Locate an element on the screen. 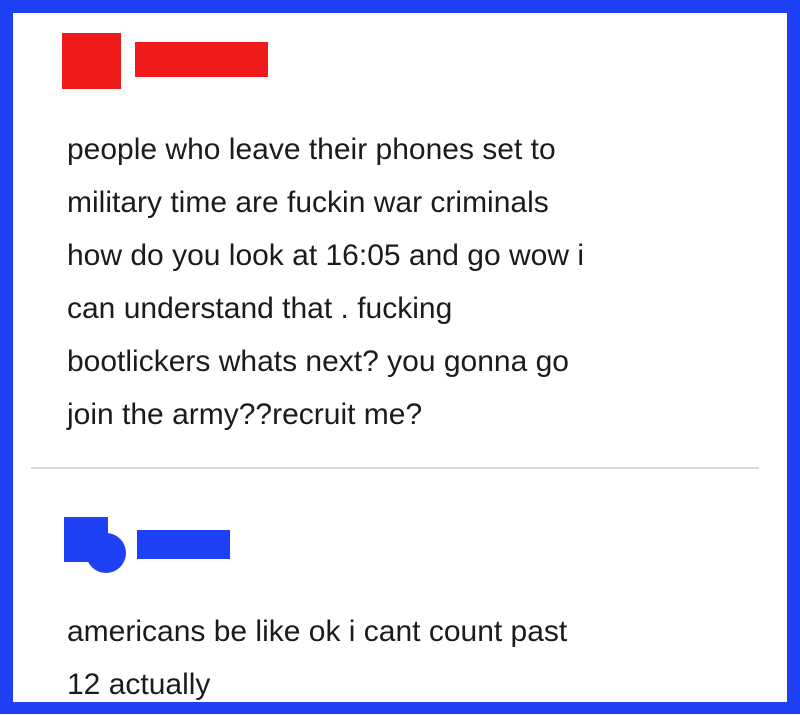  post-body-line: join the army??recruit me? is located at coordinates (245, 414).